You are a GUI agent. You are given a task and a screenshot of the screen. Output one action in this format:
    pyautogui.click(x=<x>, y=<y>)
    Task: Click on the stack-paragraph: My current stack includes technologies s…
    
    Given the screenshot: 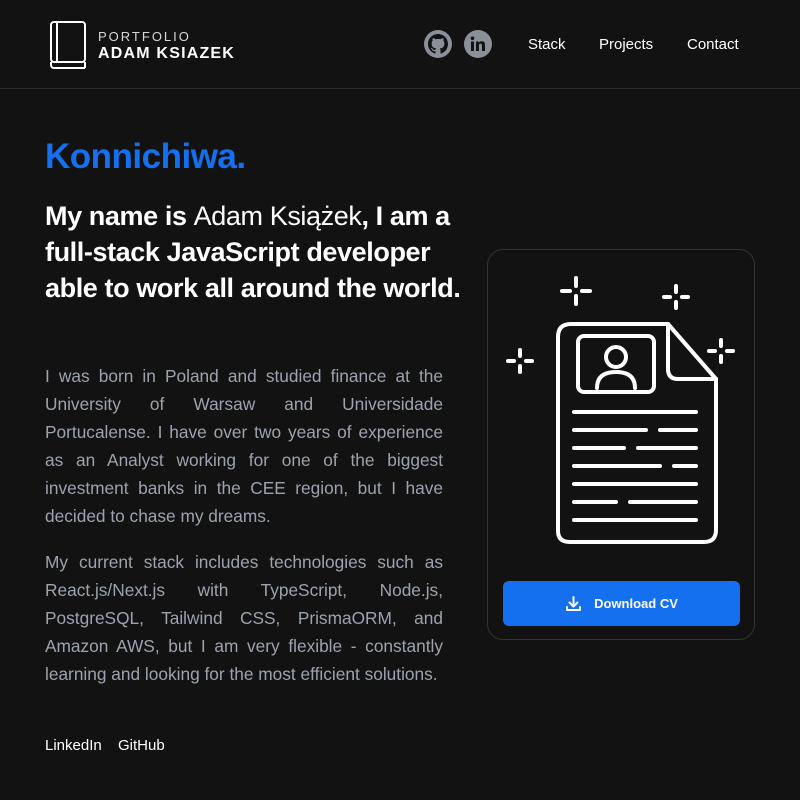 What is the action you would take?
    pyautogui.click(x=244, y=618)
    